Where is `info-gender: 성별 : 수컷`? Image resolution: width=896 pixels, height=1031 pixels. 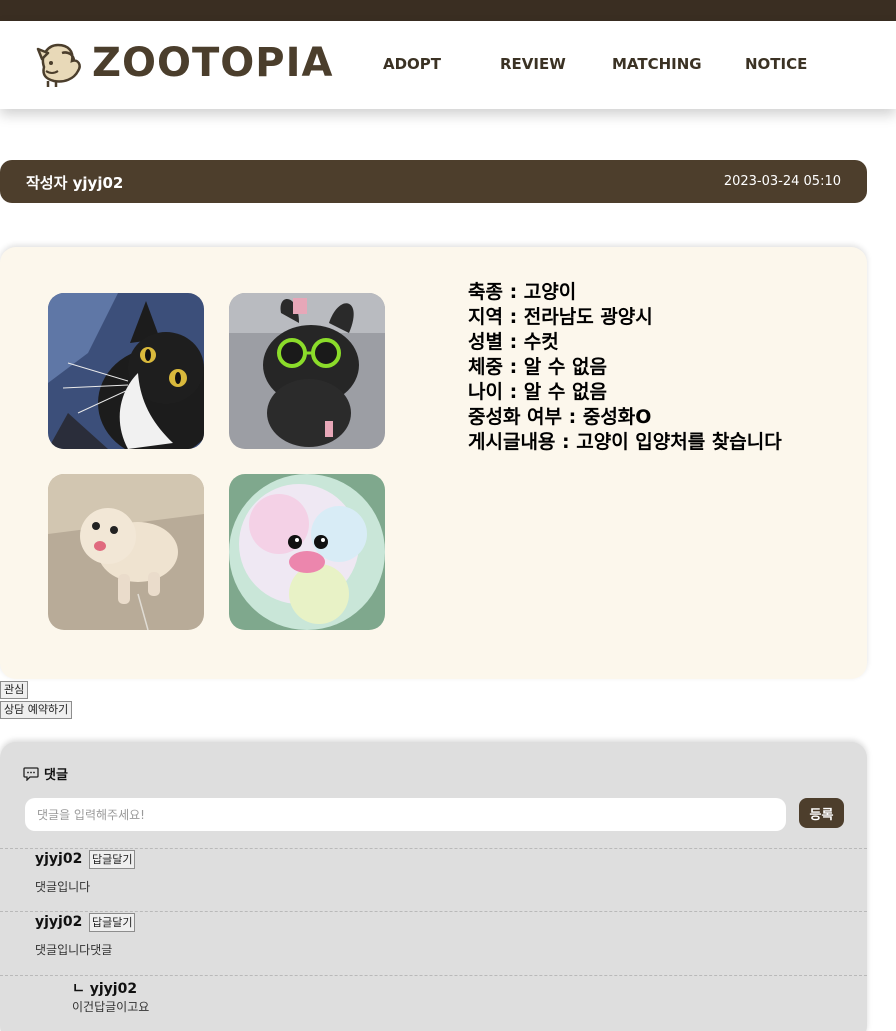 info-gender: 성별 : 수컷 is located at coordinates (513, 342).